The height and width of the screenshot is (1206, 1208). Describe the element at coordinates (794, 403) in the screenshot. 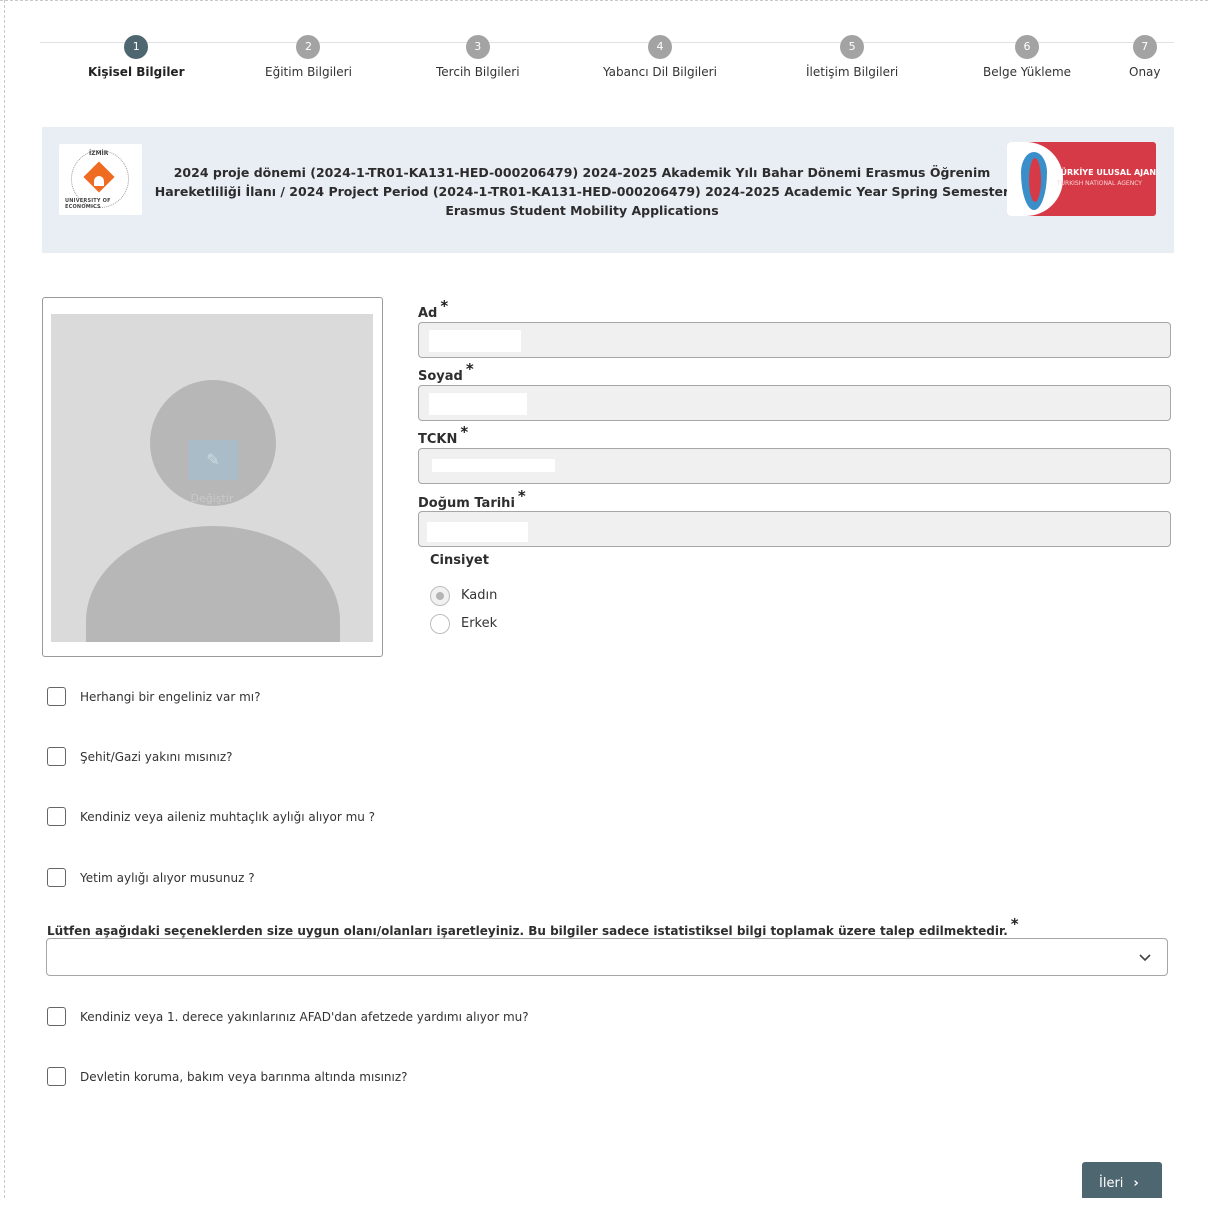

I see `last-name-field` at that location.